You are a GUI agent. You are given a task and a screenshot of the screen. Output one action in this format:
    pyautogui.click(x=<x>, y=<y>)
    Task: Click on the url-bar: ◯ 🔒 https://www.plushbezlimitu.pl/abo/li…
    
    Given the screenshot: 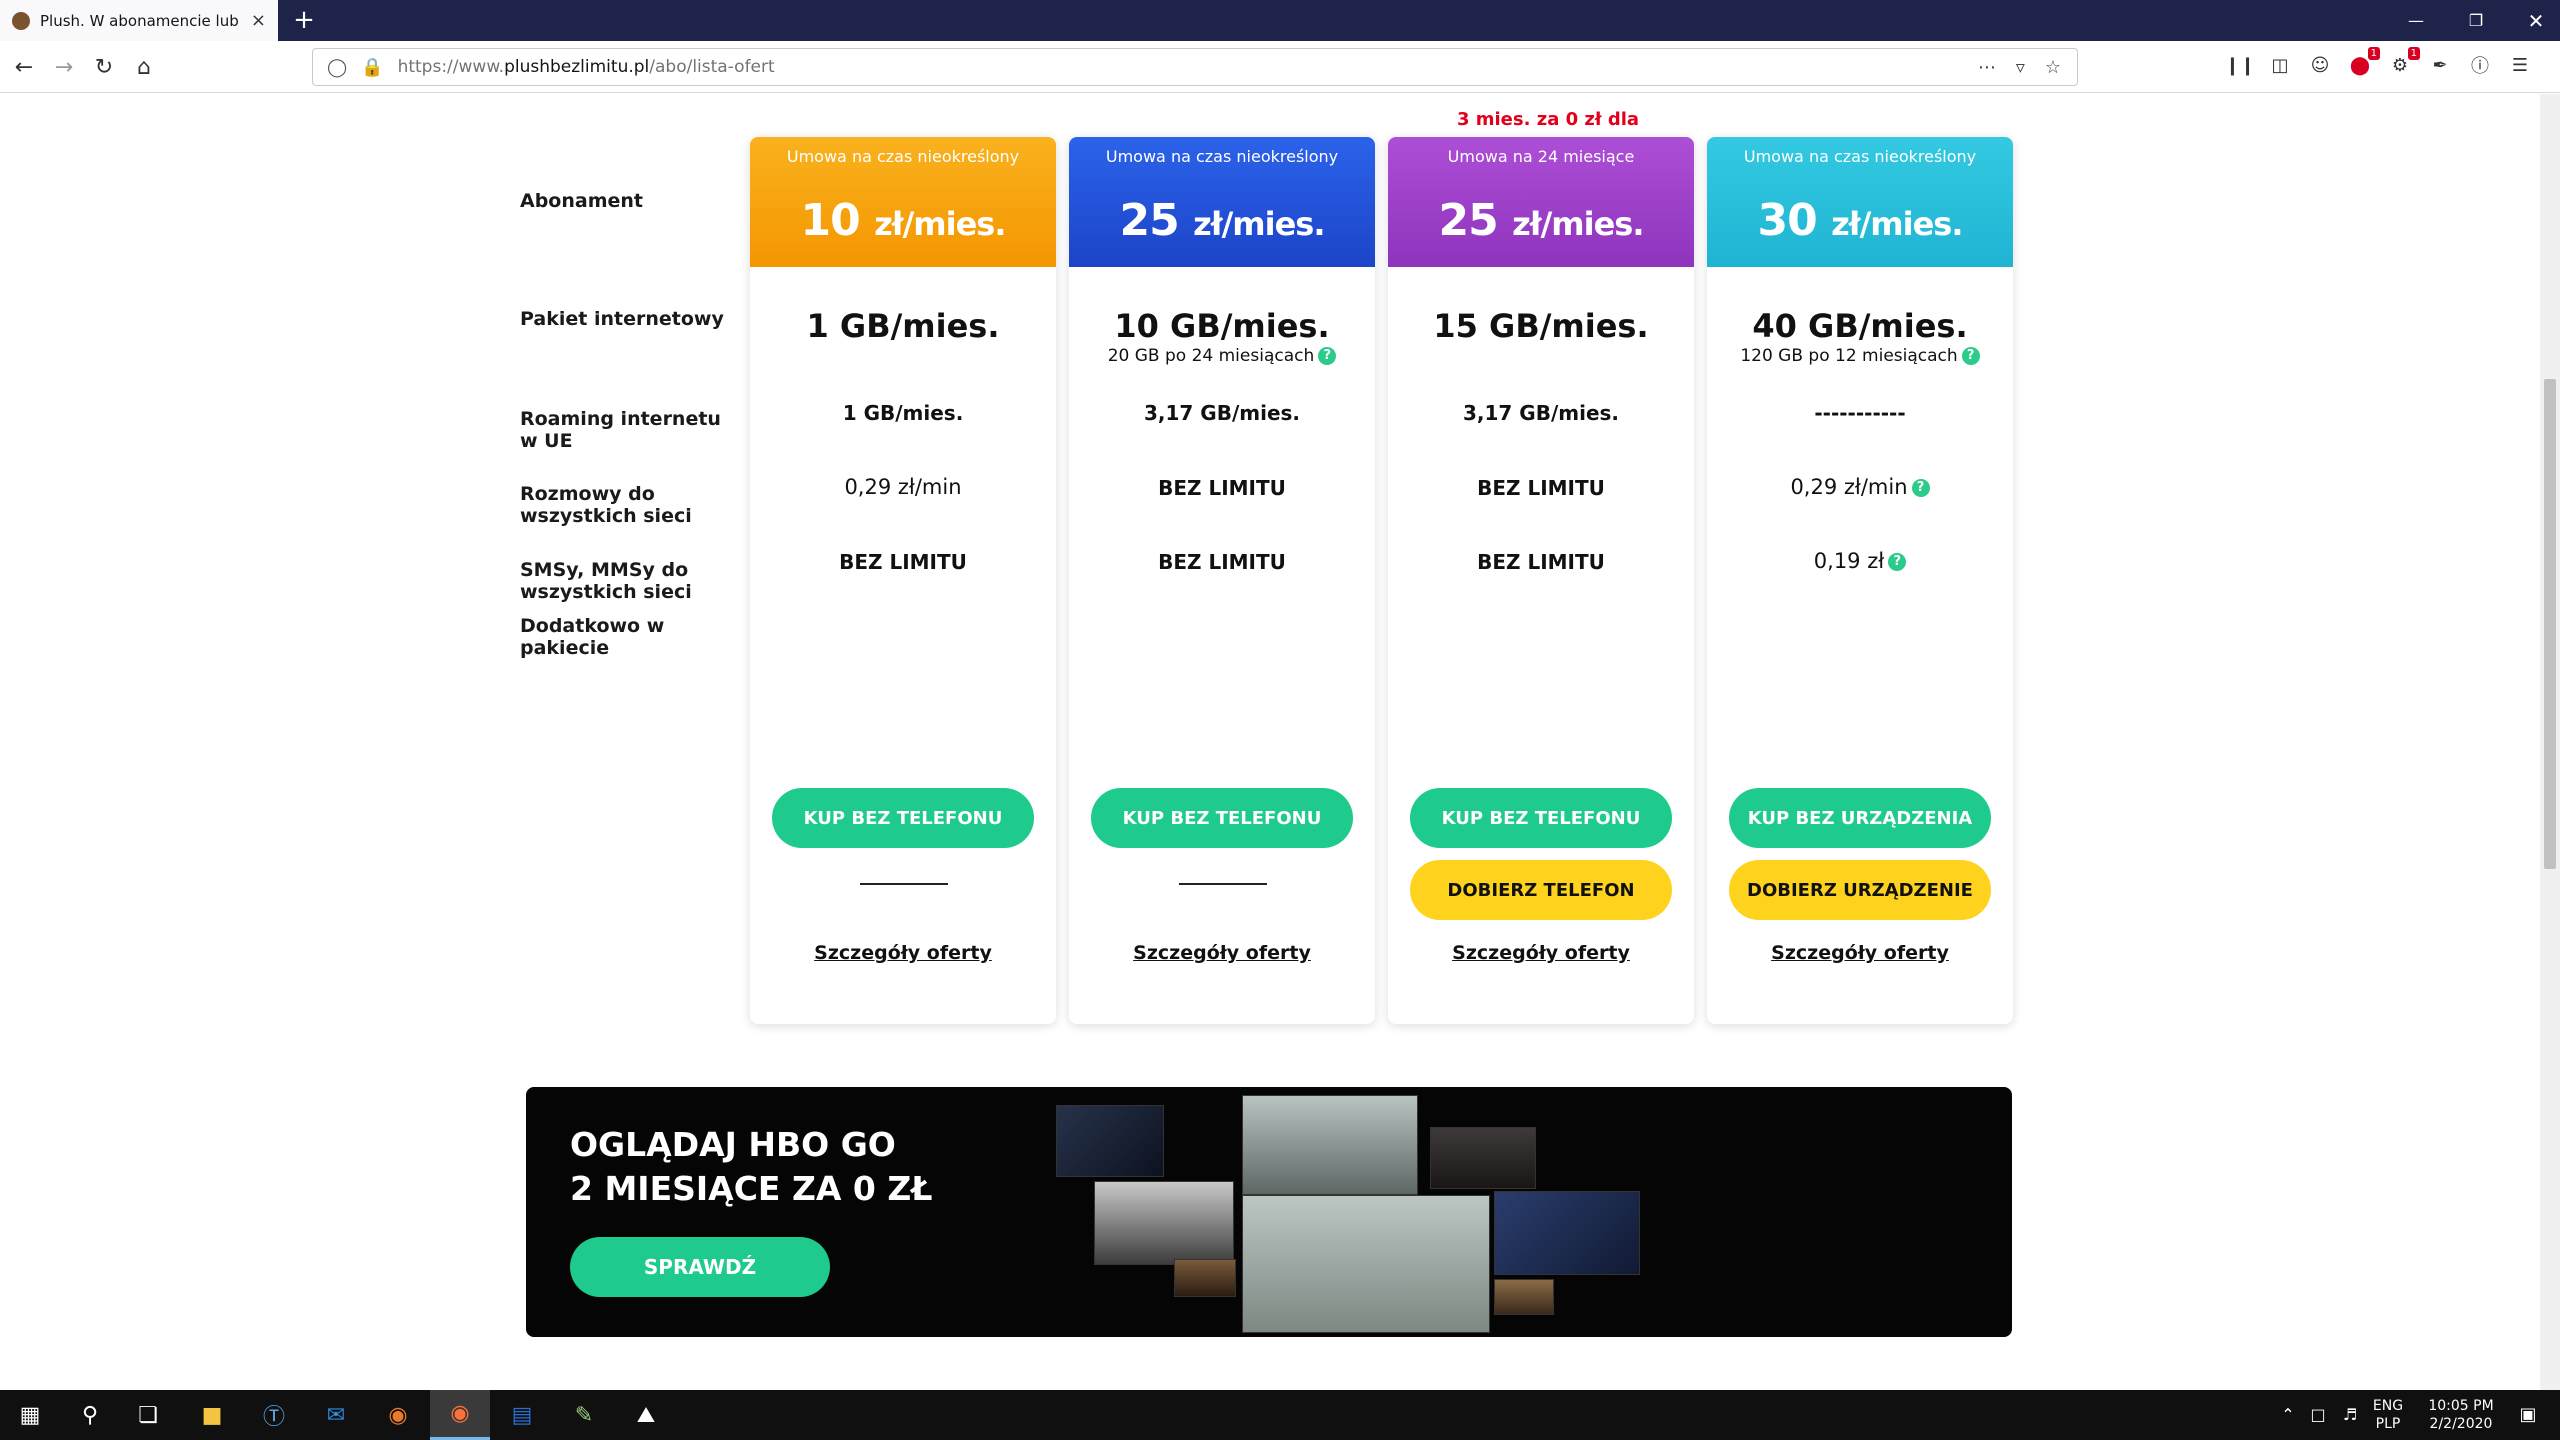 What is the action you would take?
    pyautogui.click(x=1195, y=67)
    